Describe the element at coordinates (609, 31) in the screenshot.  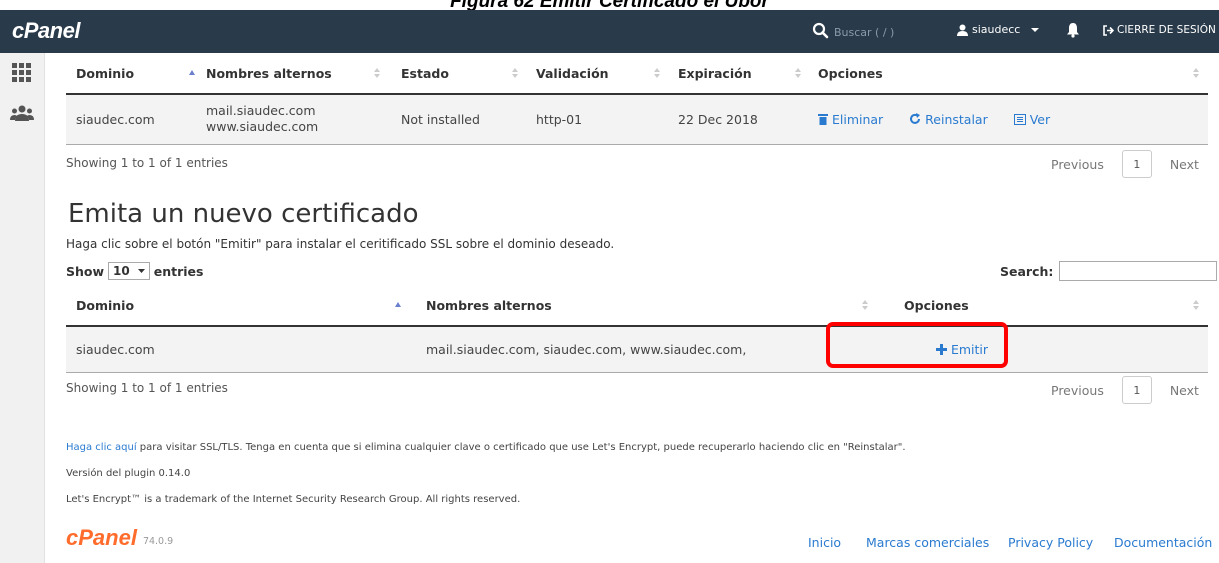
I see `top-navbar: cPanel siaudecc CIERRE DE SESIÓN` at that location.